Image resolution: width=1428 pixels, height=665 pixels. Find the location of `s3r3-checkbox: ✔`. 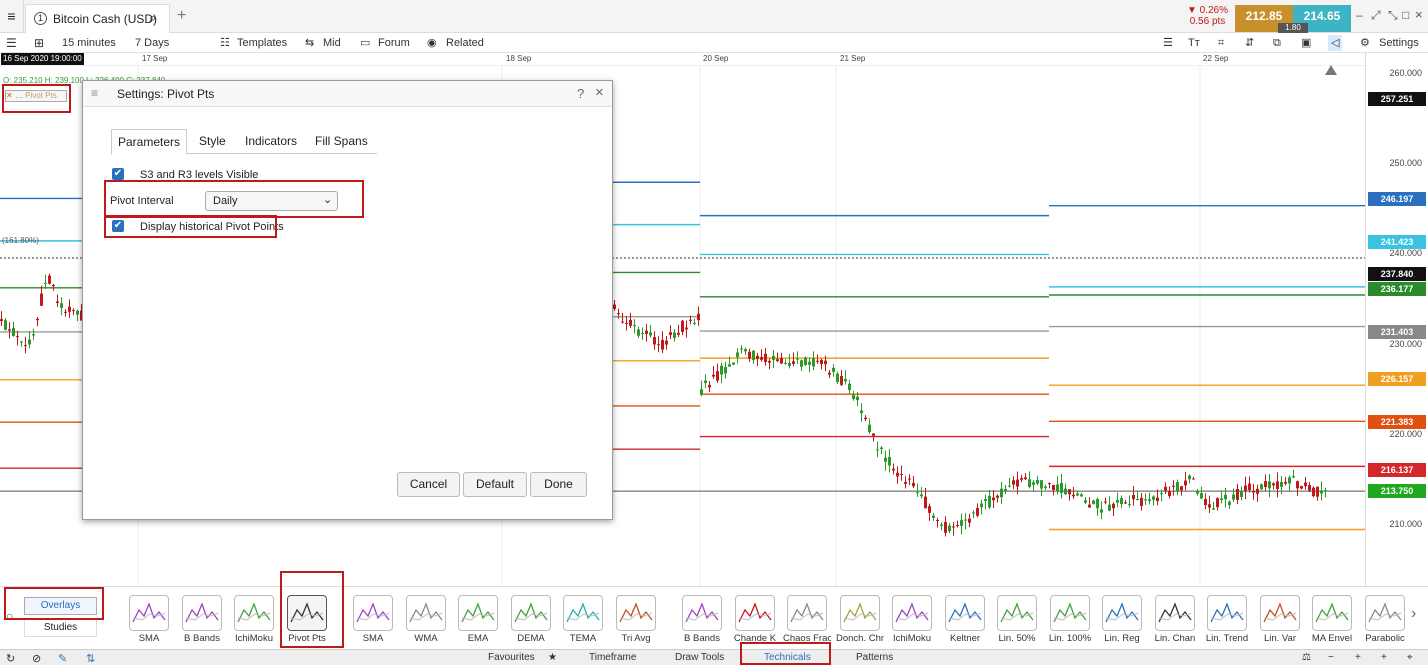

s3r3-checkbox: ✔ is located at coordinates (118, 174).